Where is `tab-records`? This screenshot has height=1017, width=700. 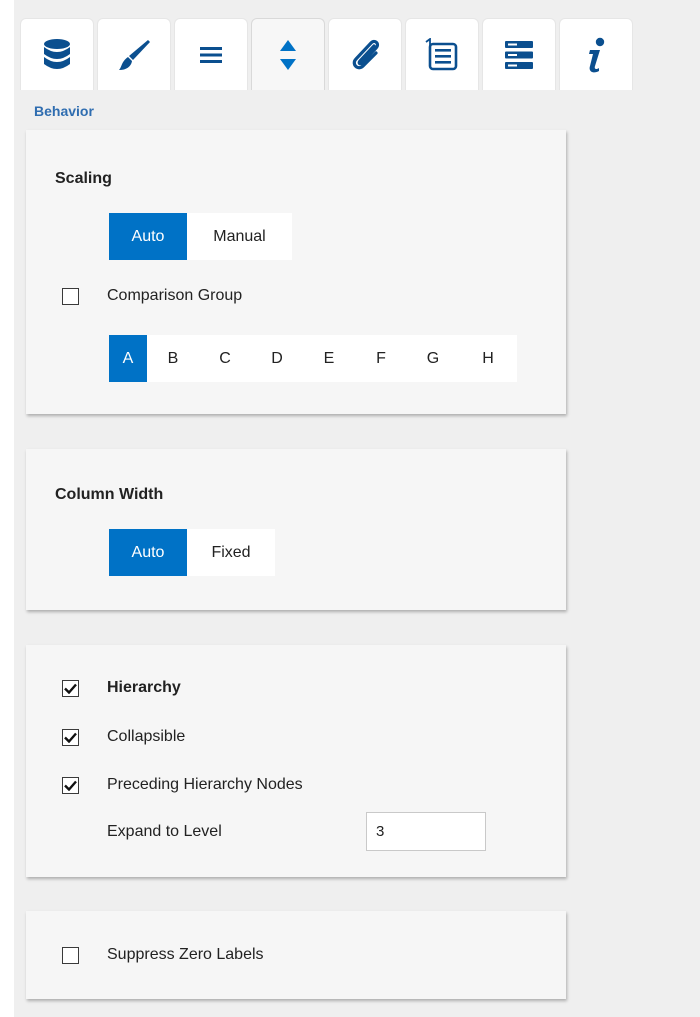
tab-records is located at coordinates (519, 54).